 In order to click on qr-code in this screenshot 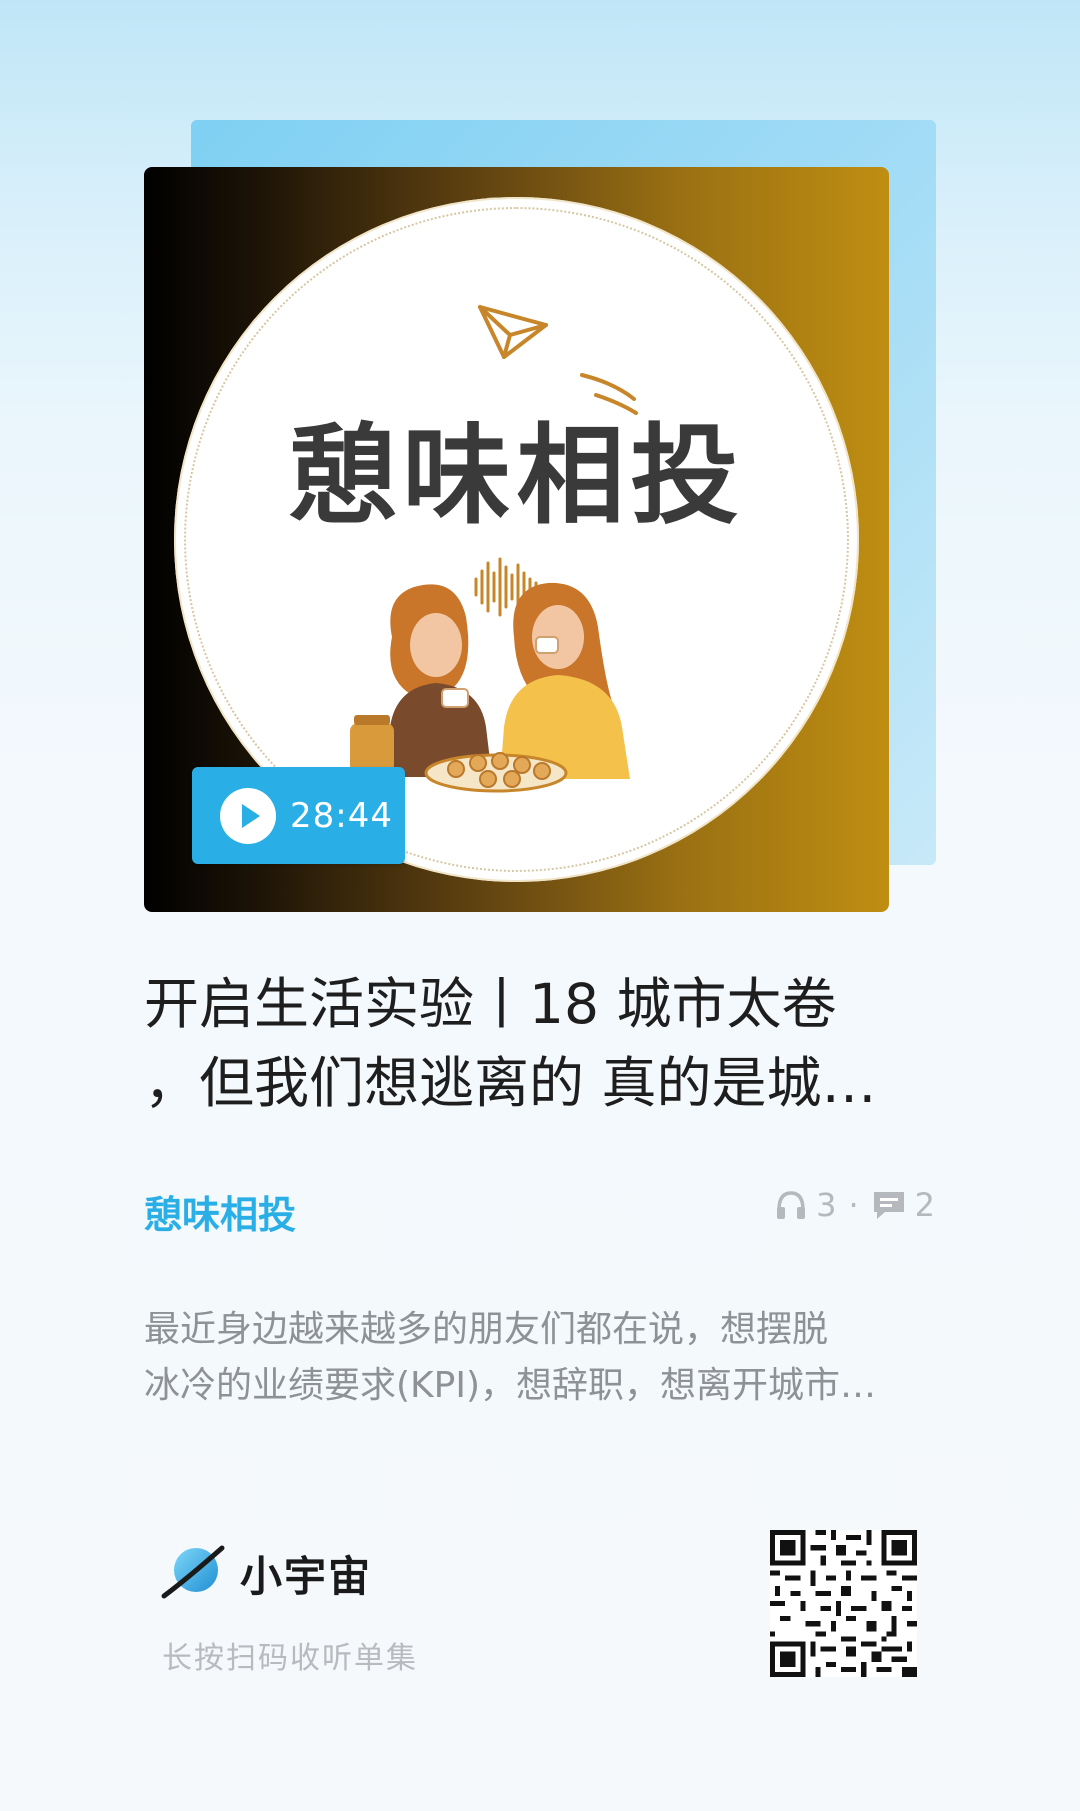, I will do `click(843, 1603)`.